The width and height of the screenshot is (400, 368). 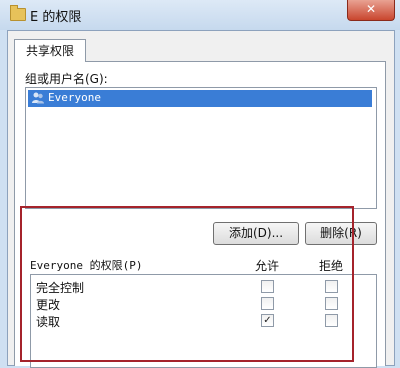 I want to click on folder-icon, so click(x=18, y=13).